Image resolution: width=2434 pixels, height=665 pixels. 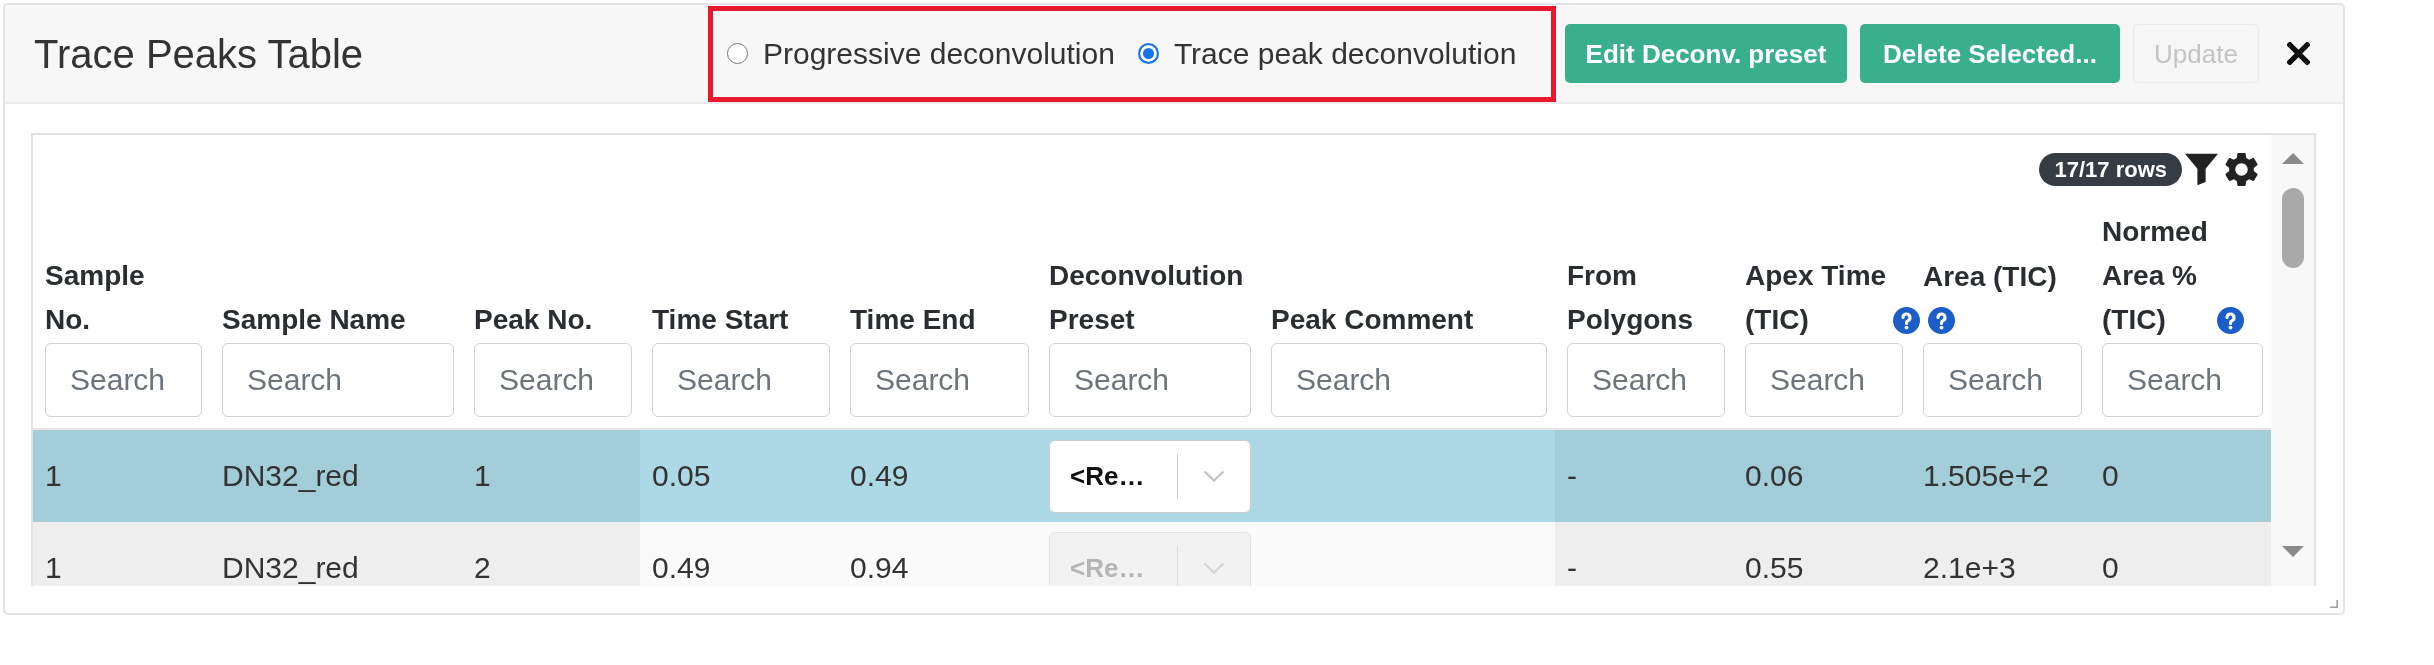 What do you see at coordinates (2000, 476) in the screenshot?
I see `table-cell: 1.505e+2` at bounding box center [2000, 476].